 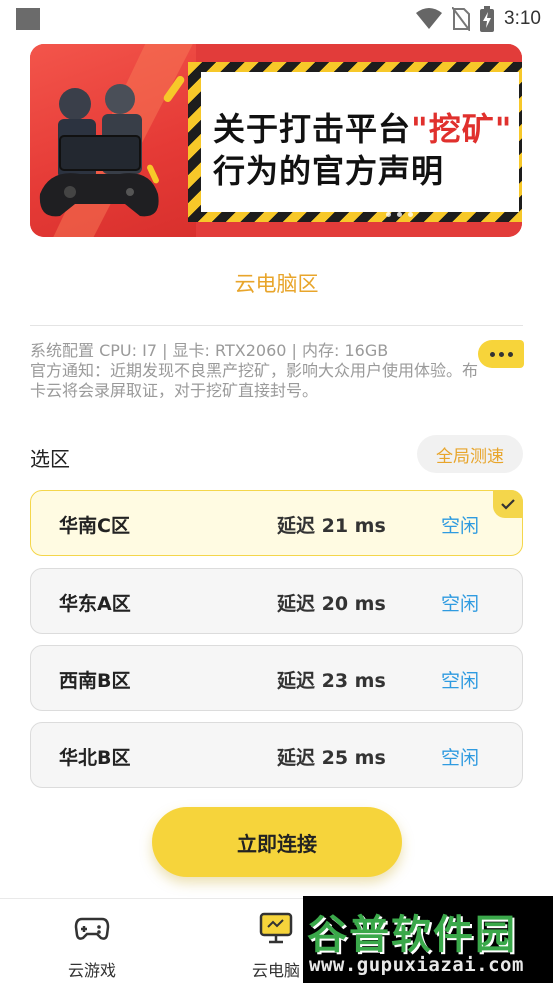 I want to click on more-button, so click(x=501, y=354).